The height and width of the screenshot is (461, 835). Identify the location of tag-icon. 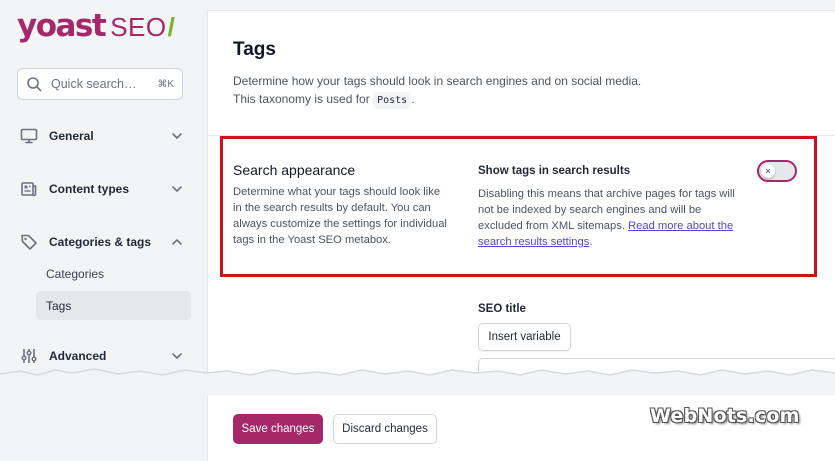
(29, 242).